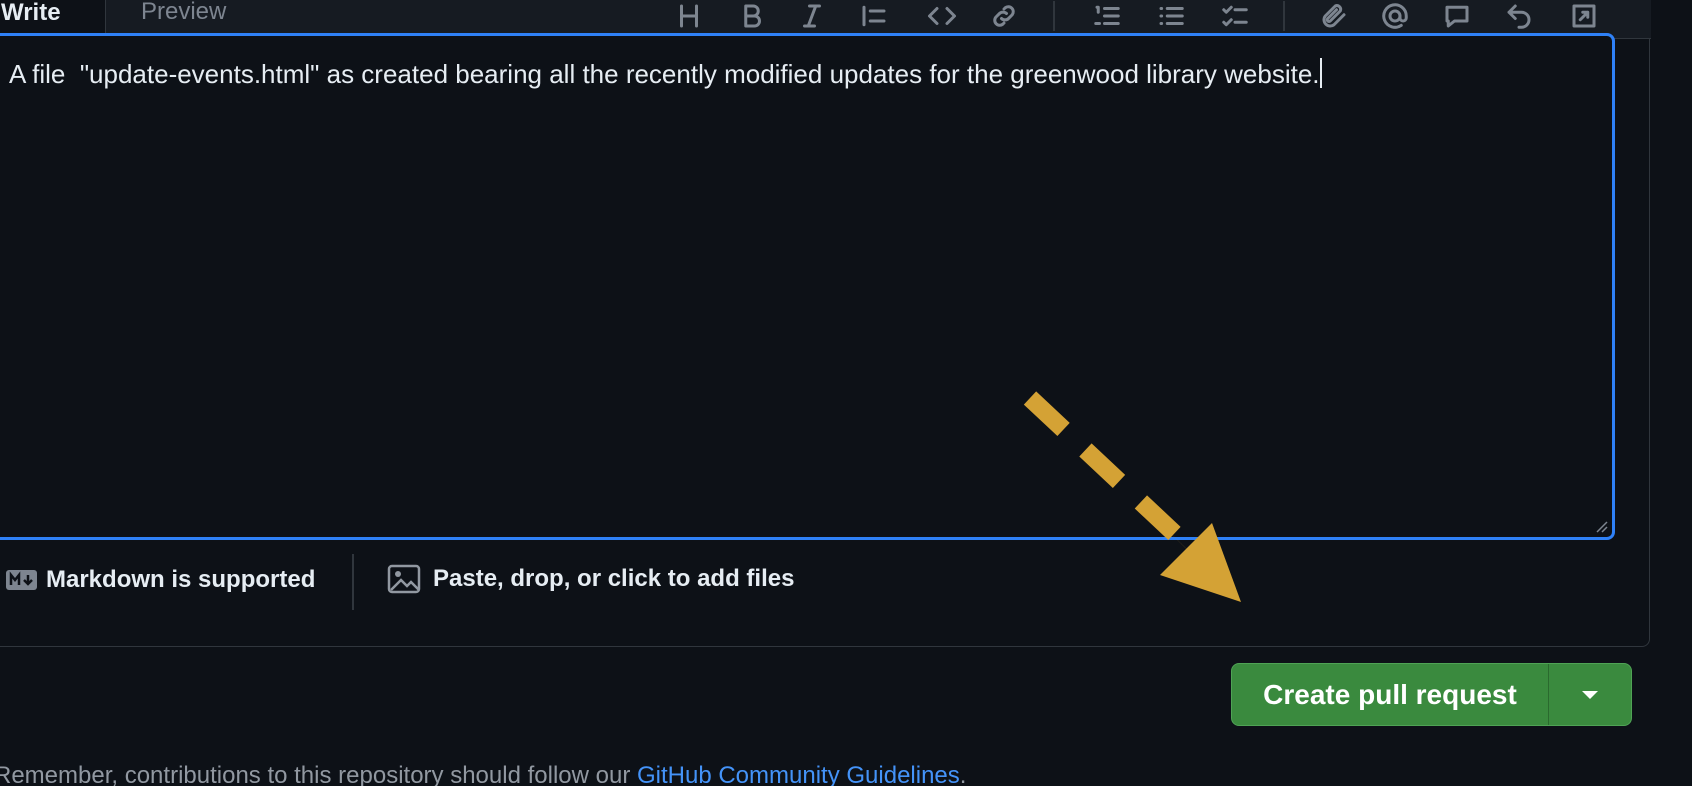 The image size is (1692, 786). Describe the element at coordinates (963, 774) in the screenshot. I see `notice-suffix: .` at that location.